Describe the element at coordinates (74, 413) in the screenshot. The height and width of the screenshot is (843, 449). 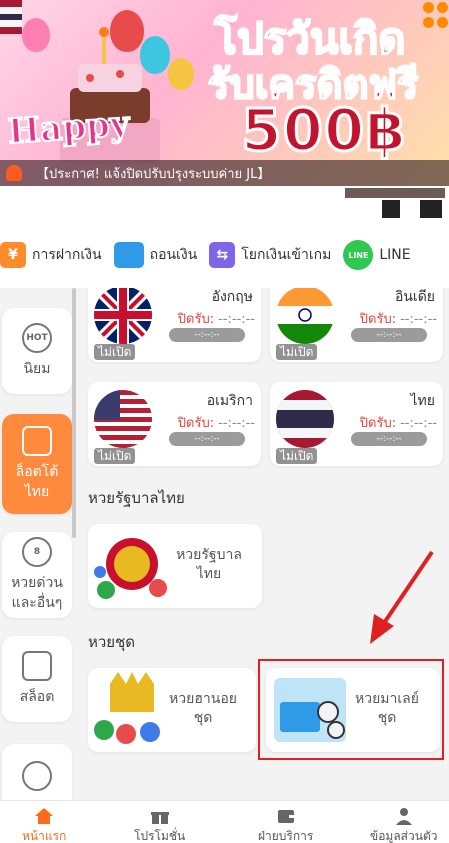
I see `sidebar-scrollbar` at that location.